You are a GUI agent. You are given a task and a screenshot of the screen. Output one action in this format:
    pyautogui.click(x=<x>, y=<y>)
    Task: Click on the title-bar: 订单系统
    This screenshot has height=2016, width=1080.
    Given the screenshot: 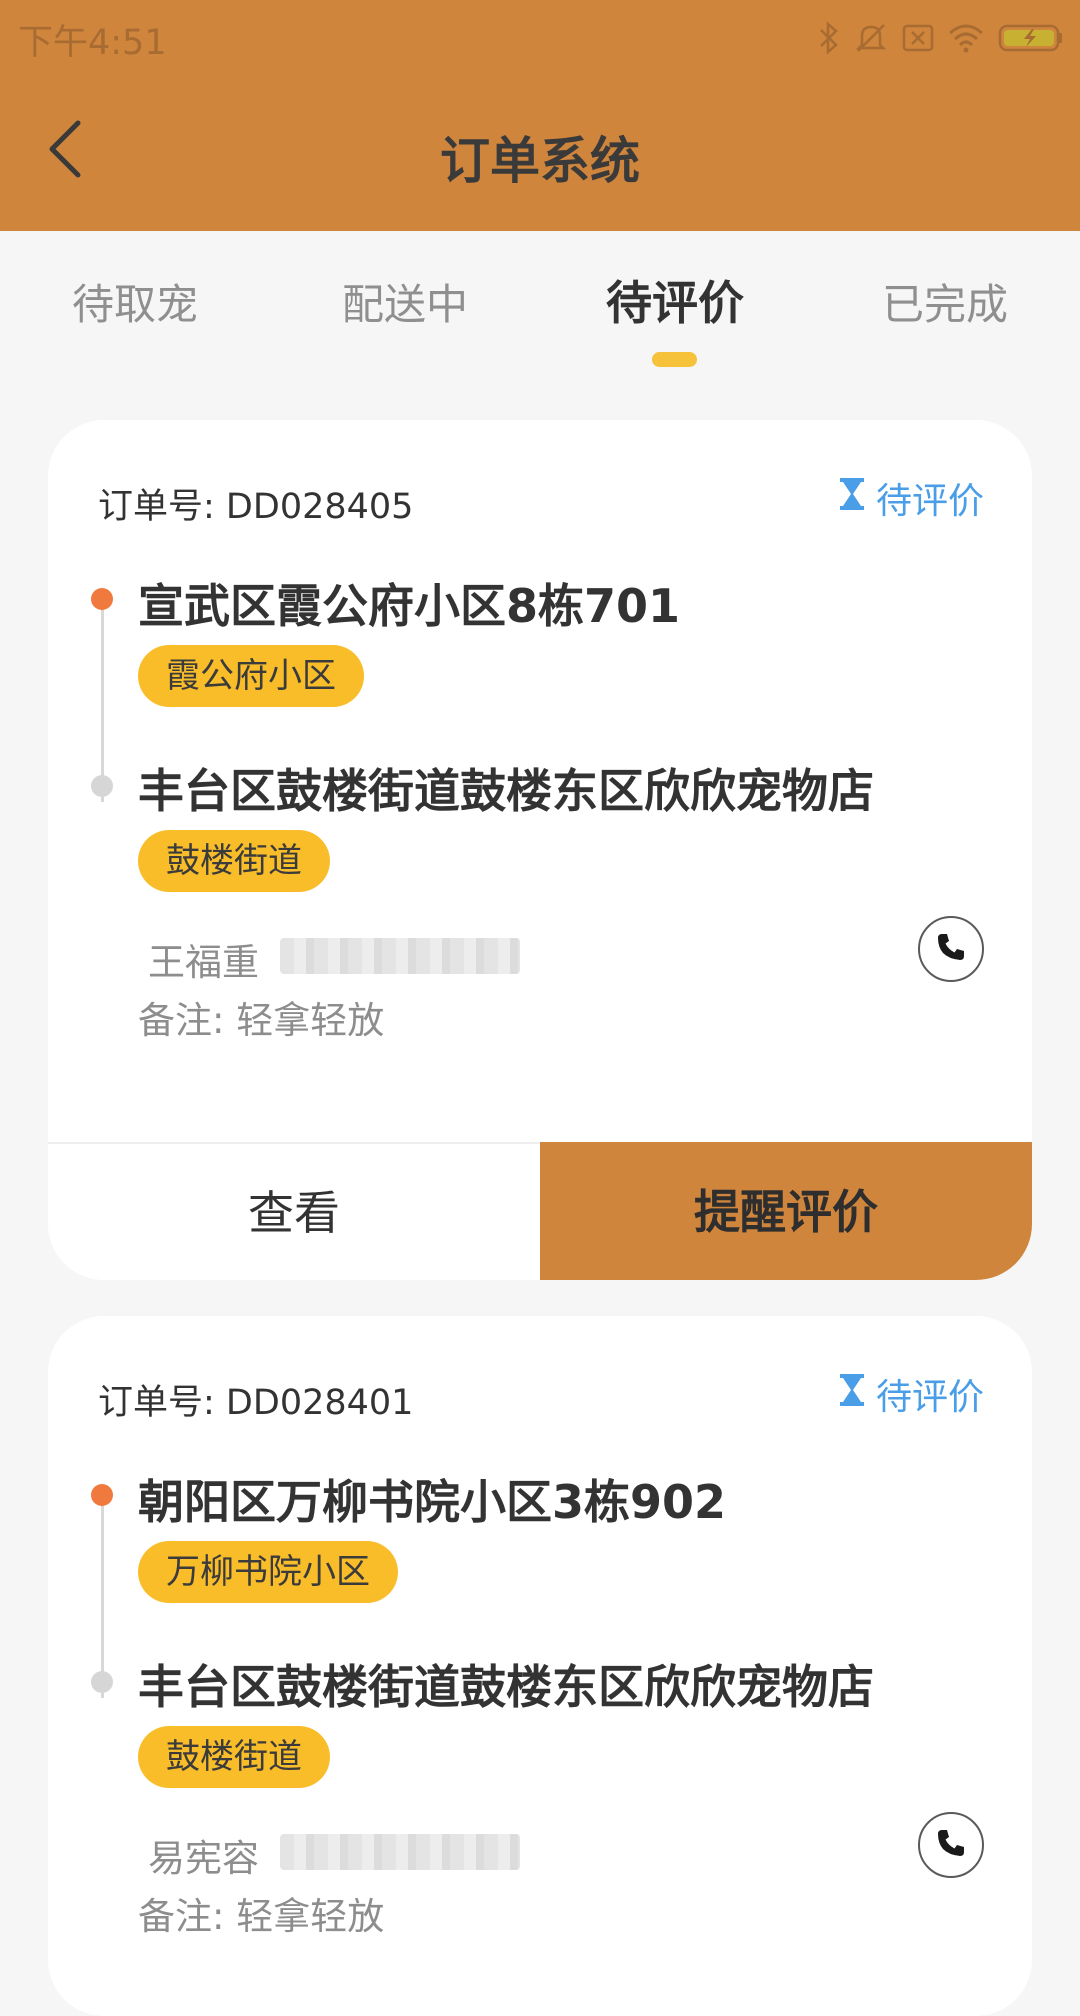 What is the action you would take?
    pyautogui.click(x=540, y=153)
    